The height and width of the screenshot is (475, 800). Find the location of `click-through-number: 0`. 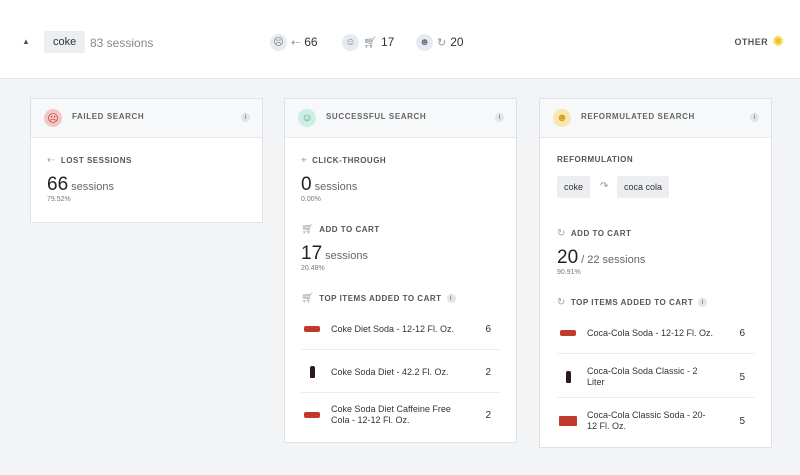

click-through-number: 0 is located at coordinates (306, 184).